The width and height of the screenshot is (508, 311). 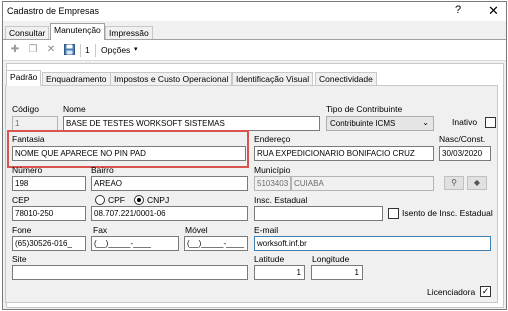 I want to click on tipo-contribuinte-select: Contribuinte ICMS ⌄, so click(x=380, y=123).